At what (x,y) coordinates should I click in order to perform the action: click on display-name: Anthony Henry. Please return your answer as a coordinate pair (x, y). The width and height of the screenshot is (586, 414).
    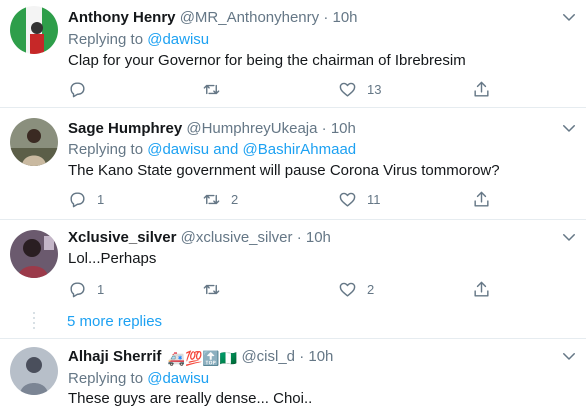
    Looking at the image, I should click on (122, 17).